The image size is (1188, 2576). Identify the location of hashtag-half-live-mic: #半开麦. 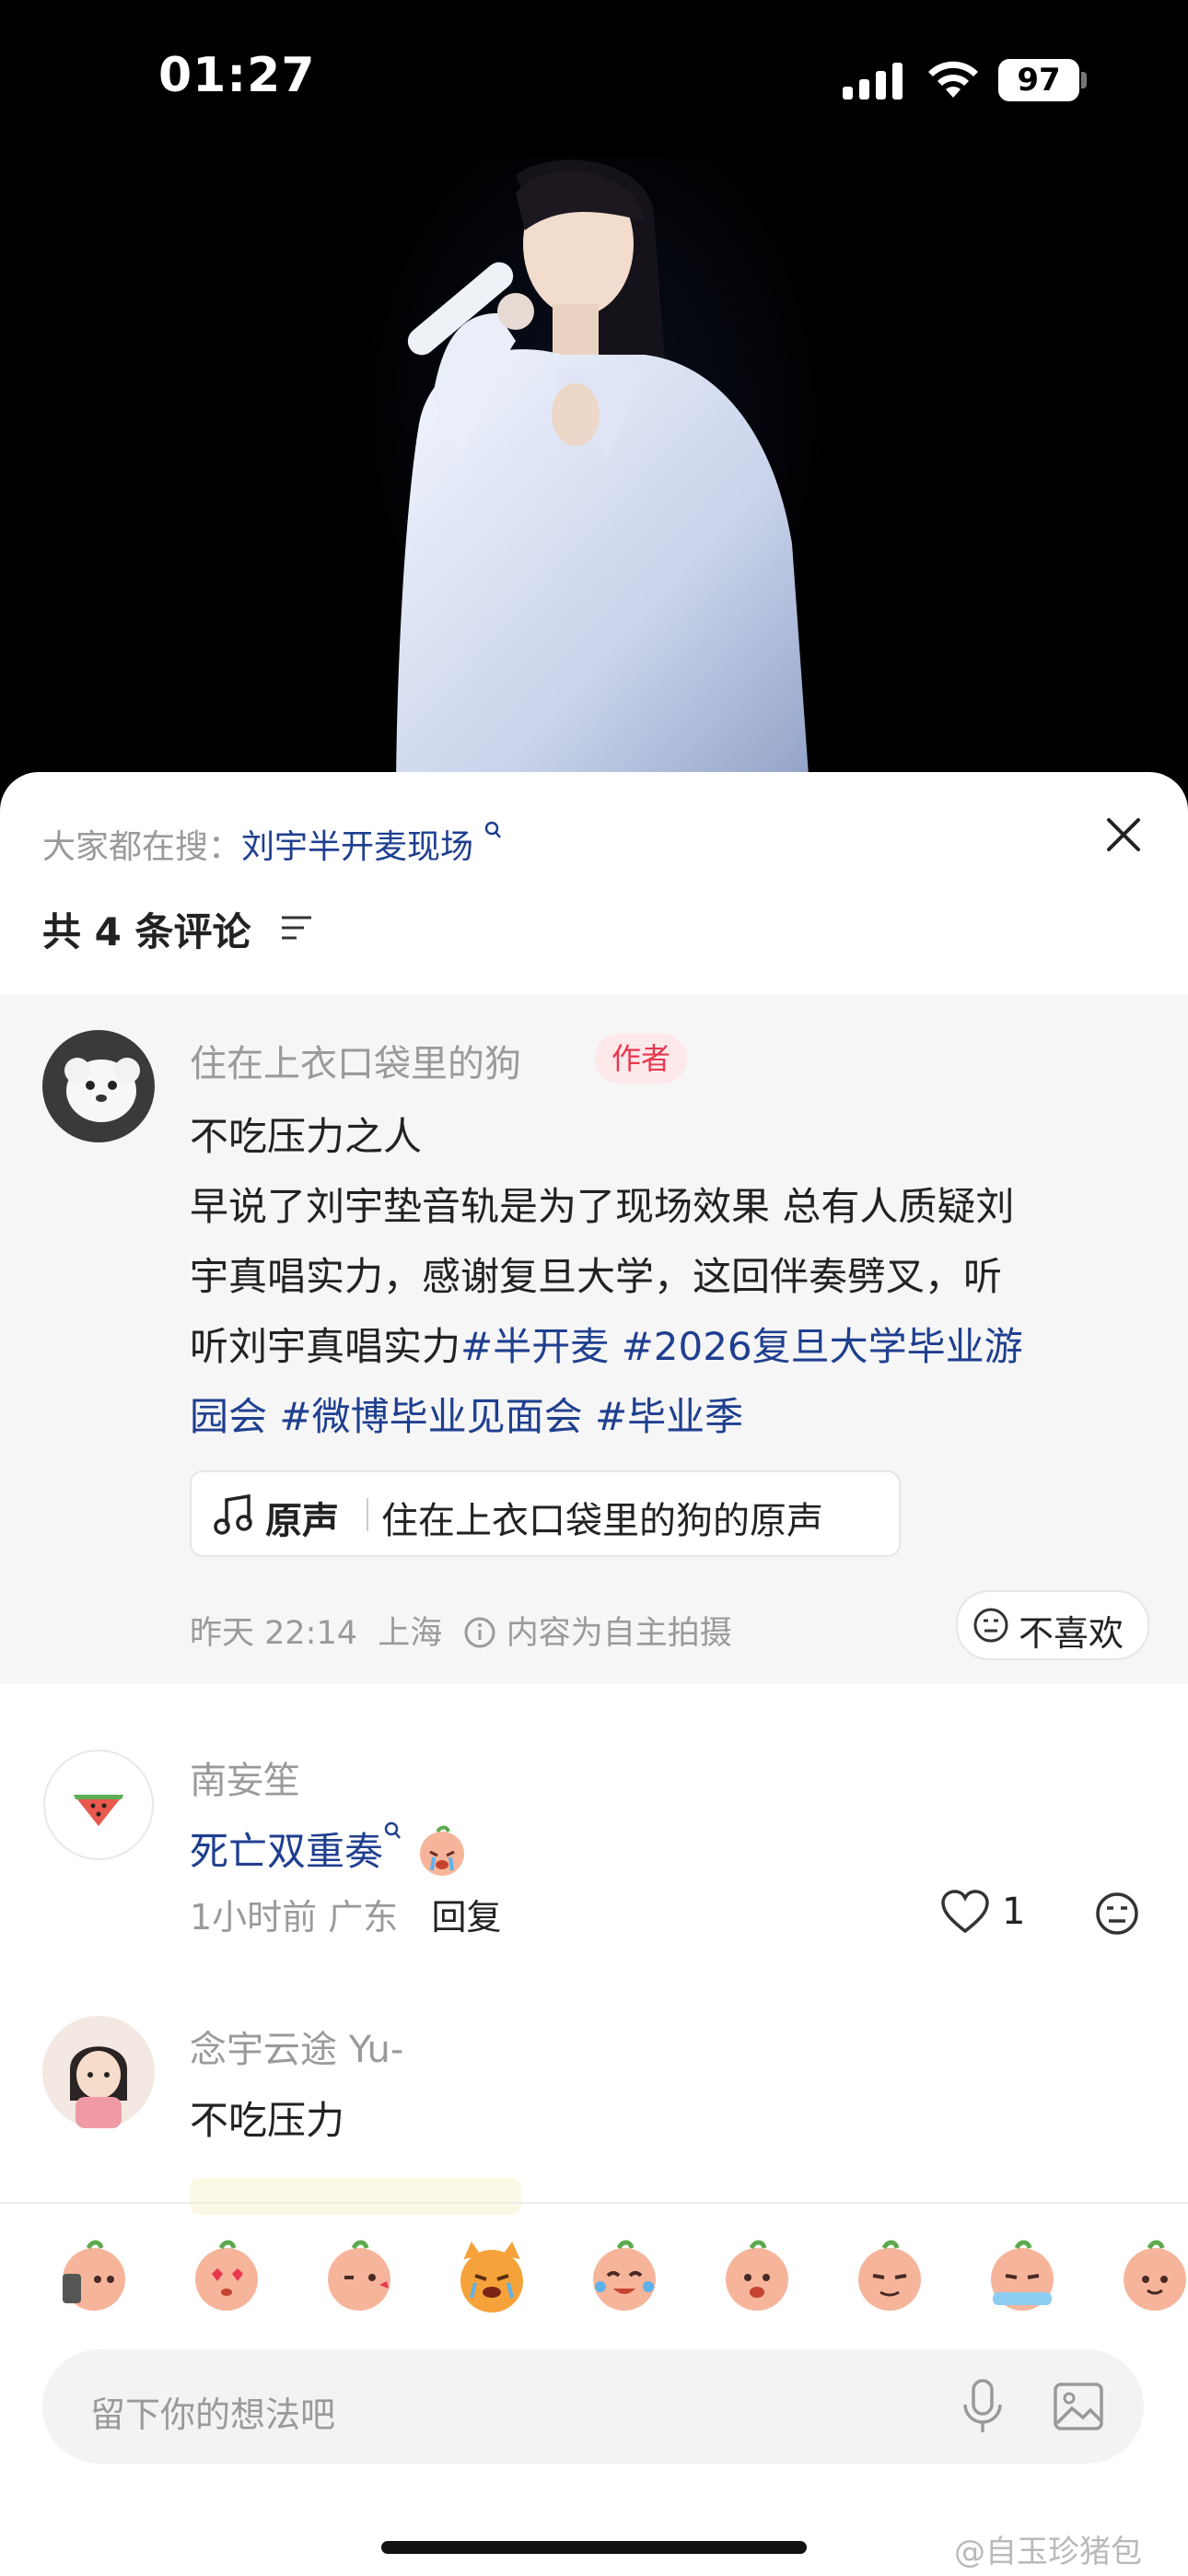
(534, 1346).